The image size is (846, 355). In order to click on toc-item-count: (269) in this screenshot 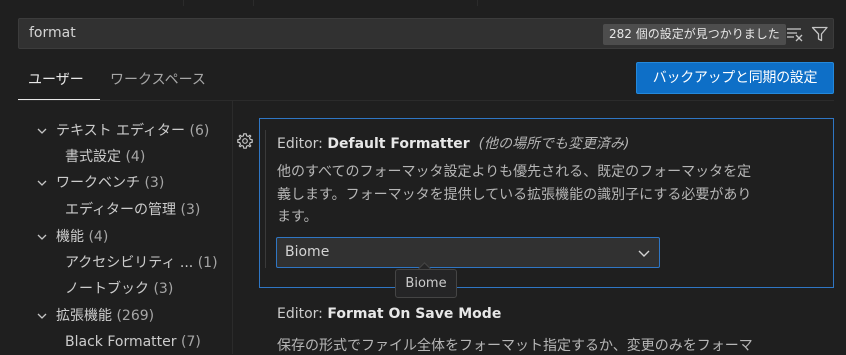, I will do `click(135, 316)`.